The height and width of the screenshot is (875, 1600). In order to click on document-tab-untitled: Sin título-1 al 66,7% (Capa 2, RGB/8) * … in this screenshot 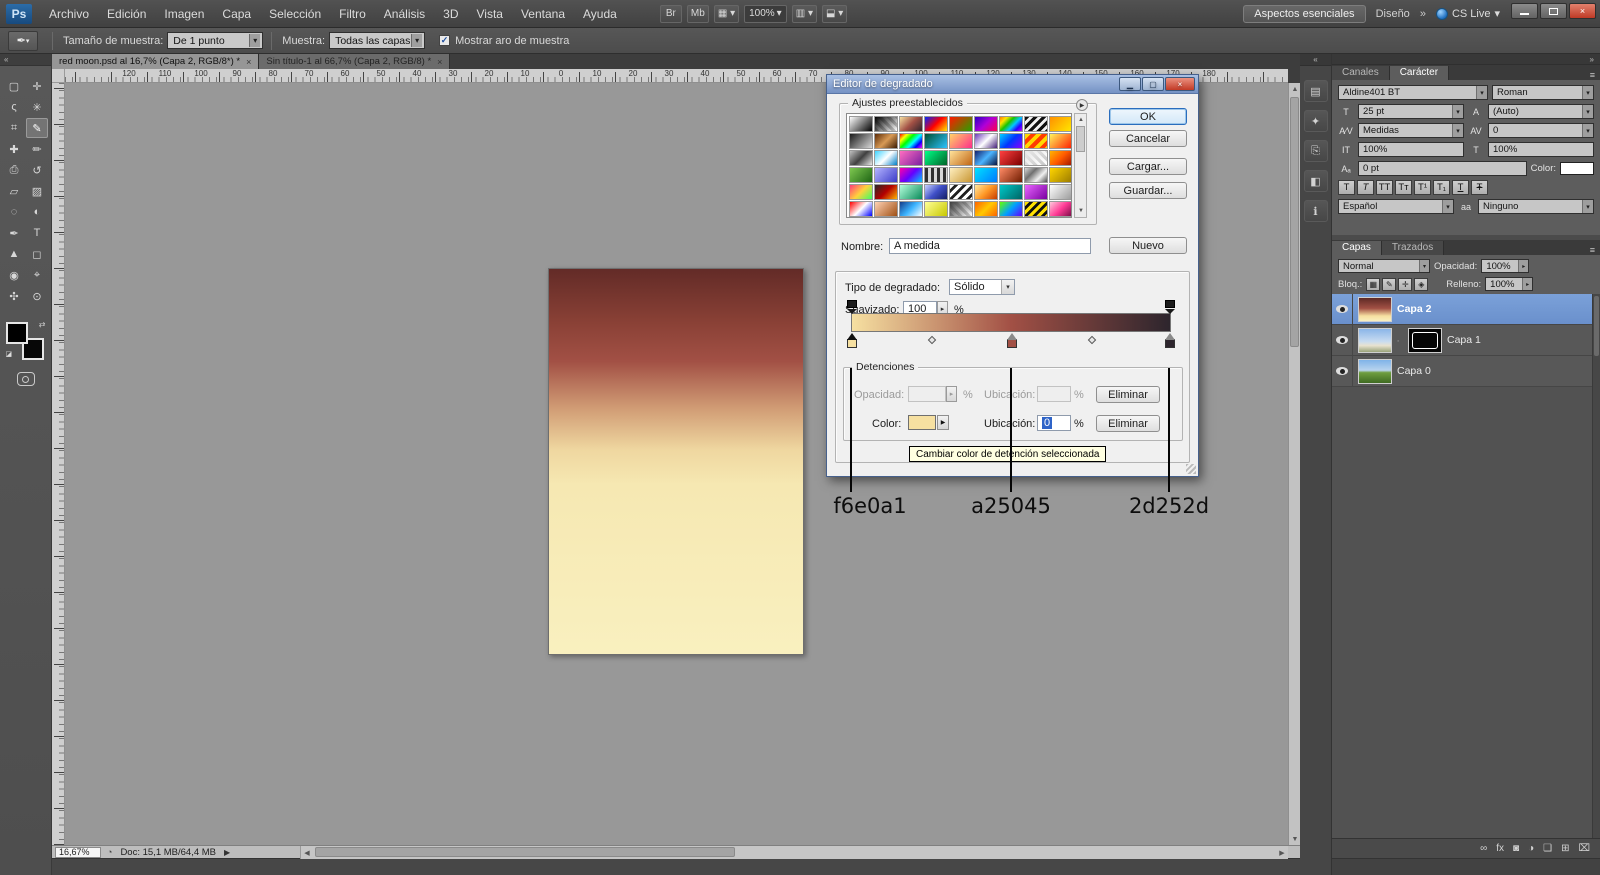, I will do `click(355, 61)`.